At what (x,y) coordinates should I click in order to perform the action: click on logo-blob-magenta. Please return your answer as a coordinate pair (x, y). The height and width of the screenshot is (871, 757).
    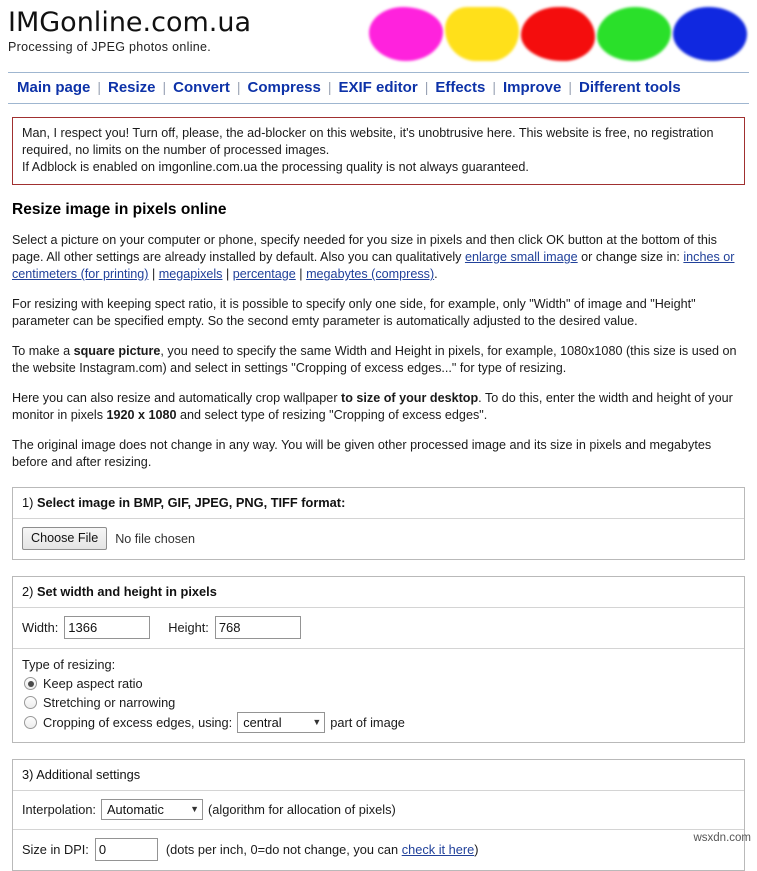
    Looking at the image, I should click on (406, 34).